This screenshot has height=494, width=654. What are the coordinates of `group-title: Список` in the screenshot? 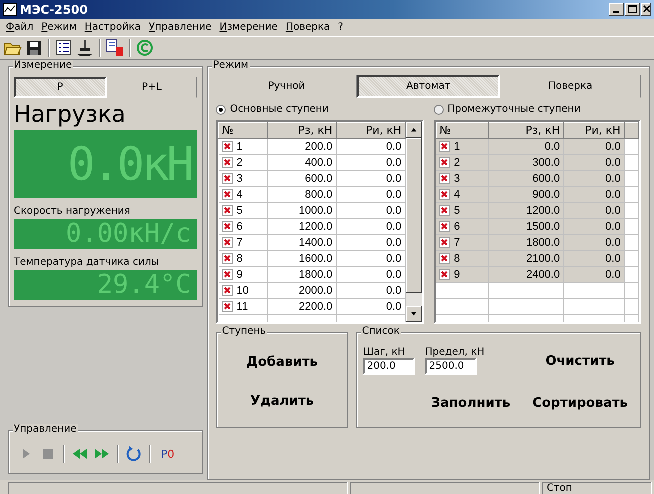 It's located at (381, 331).